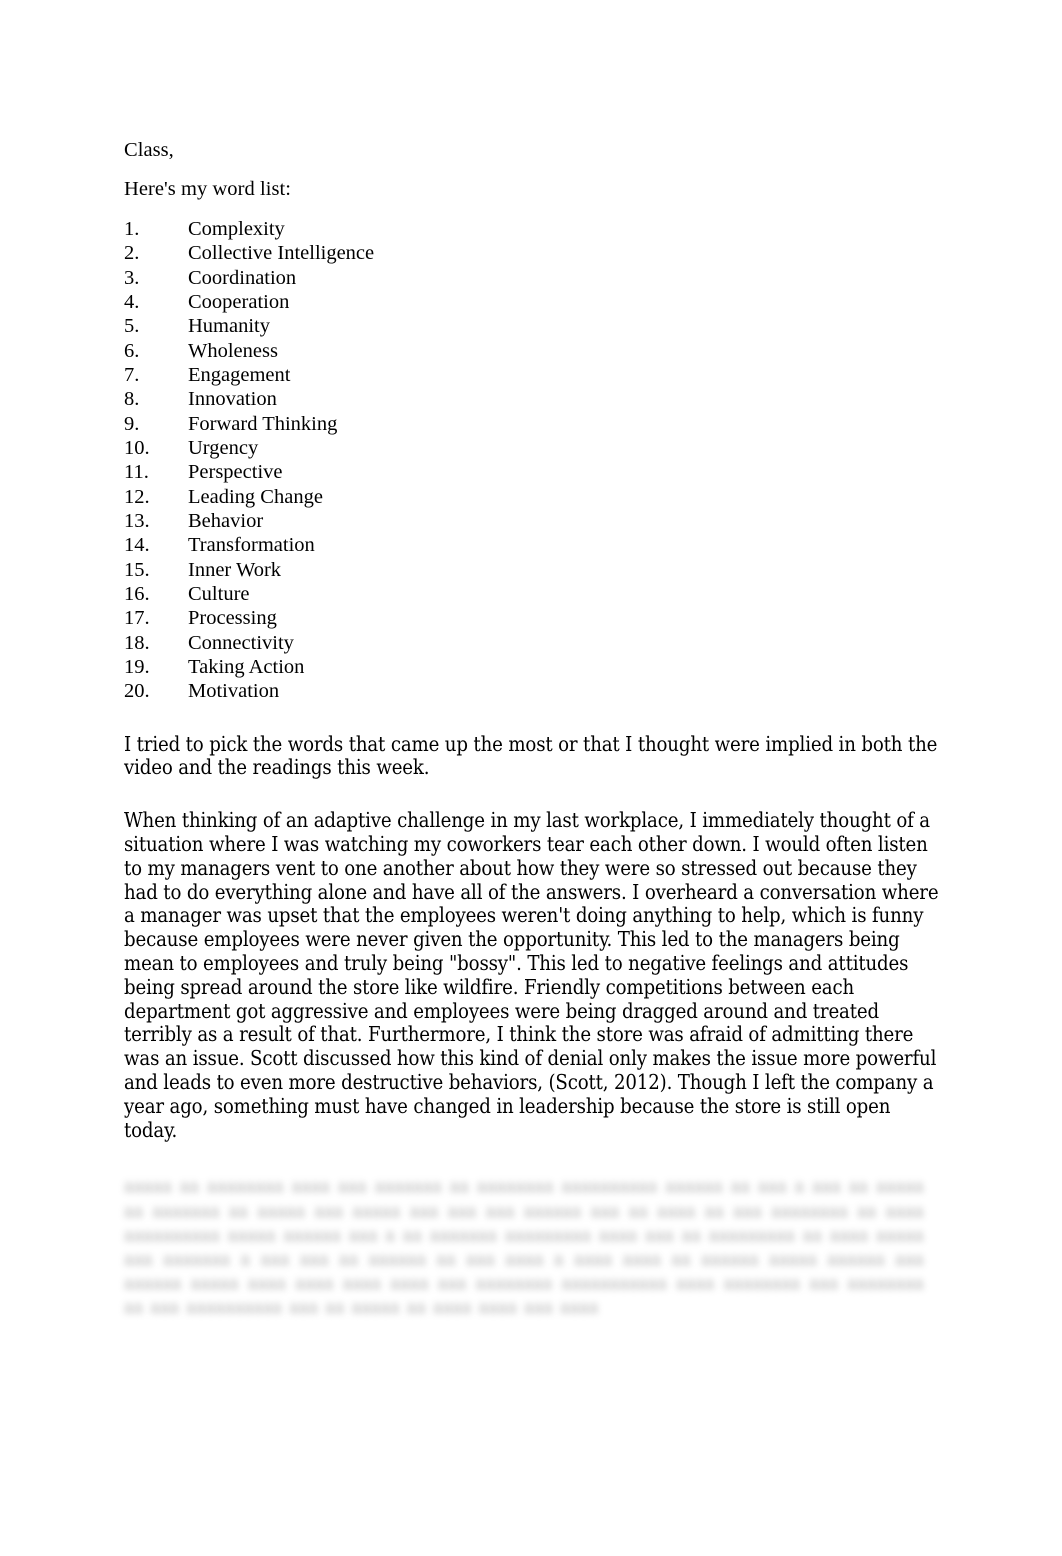 Image resolution: width=1062 pixels, height=1556 pixels. What do you see at coordinates (132, 277) in the screenshot?
I see `list-item-number: 3.` at bounding box center [132, 277].